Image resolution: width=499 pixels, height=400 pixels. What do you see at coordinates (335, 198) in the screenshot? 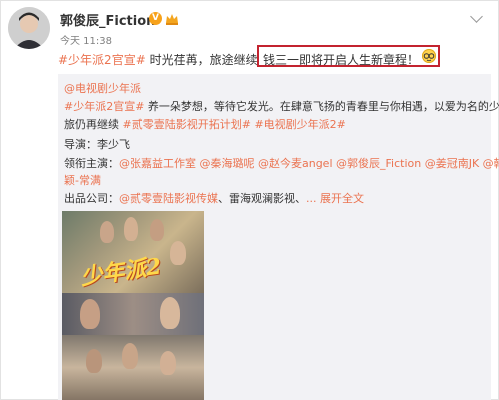
I see `expand-full-text-link: ... 展开全文` at bounding box center [335, 198].